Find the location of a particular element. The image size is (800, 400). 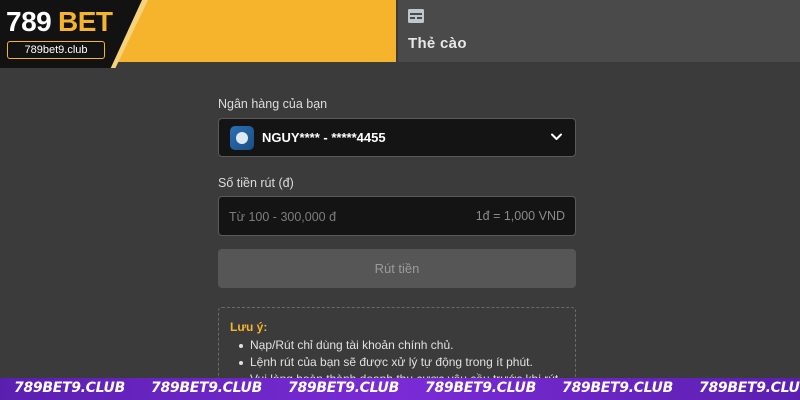

exchange-rate: 1đ = 1,000 VND is located at coordinates (520, 216).